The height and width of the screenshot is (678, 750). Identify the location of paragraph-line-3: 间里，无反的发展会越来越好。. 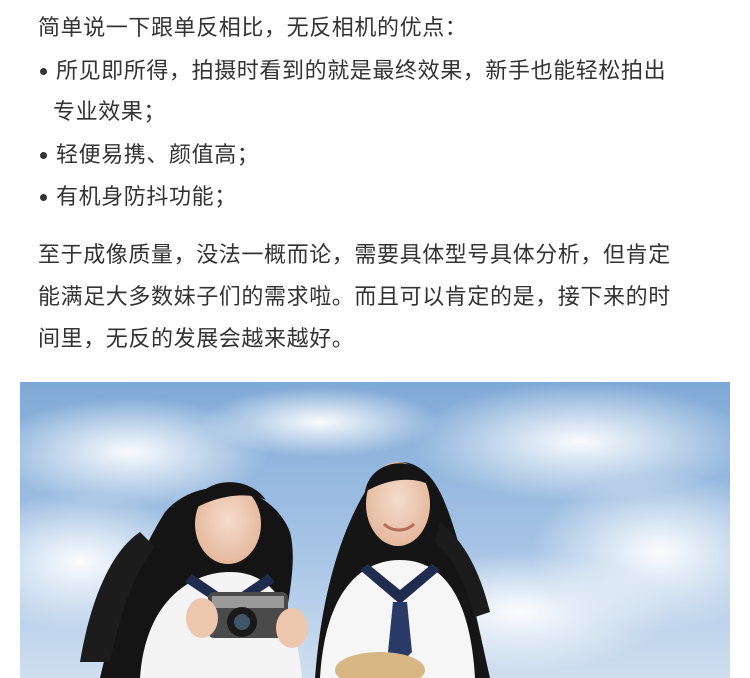
(196, 339).